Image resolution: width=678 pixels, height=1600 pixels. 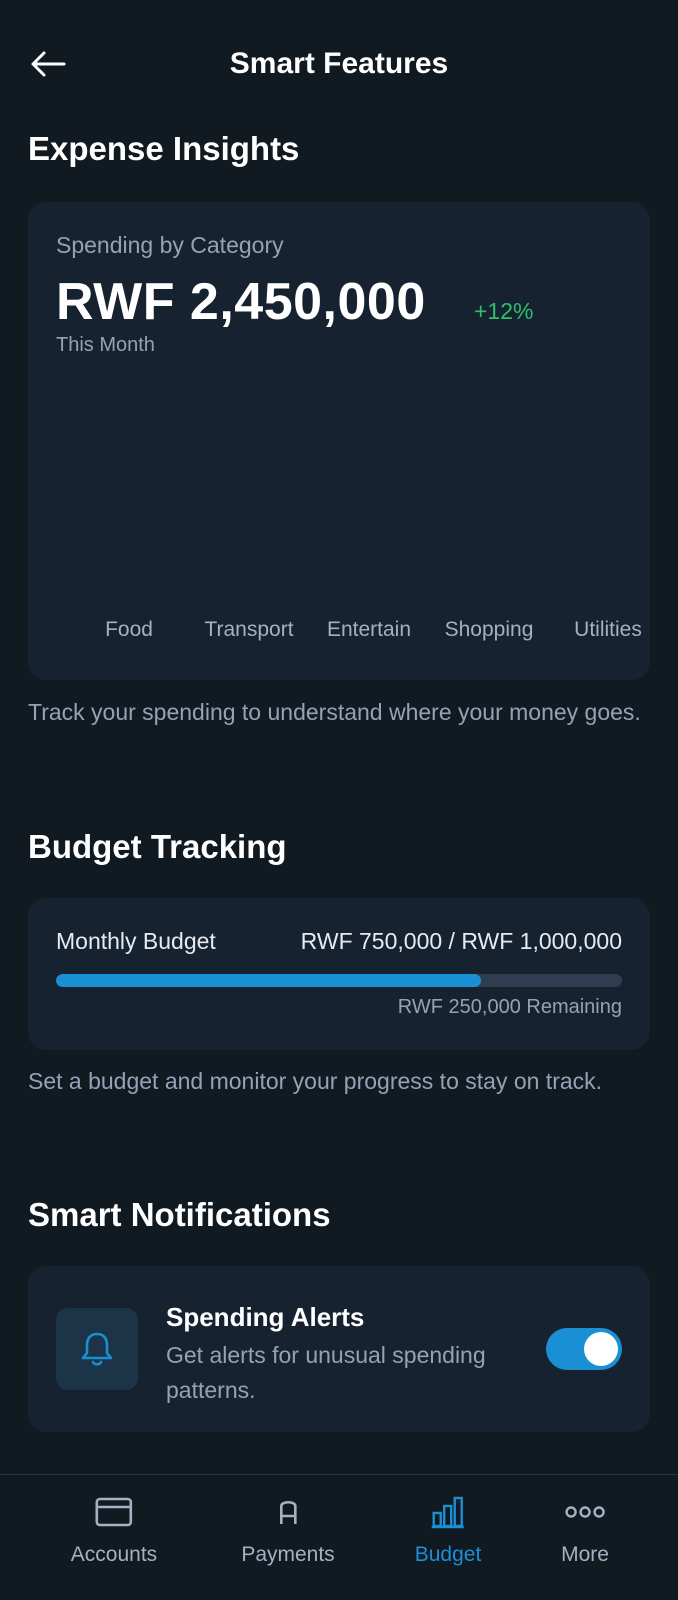 I want to click on spending-alerts-toggle, so click(x=584, y=1349).